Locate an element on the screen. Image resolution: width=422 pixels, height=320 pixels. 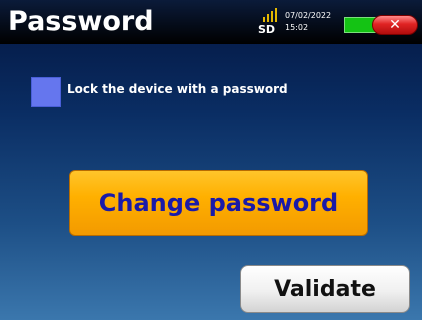
validate-label: Validate is located at coordinates (325, 289).